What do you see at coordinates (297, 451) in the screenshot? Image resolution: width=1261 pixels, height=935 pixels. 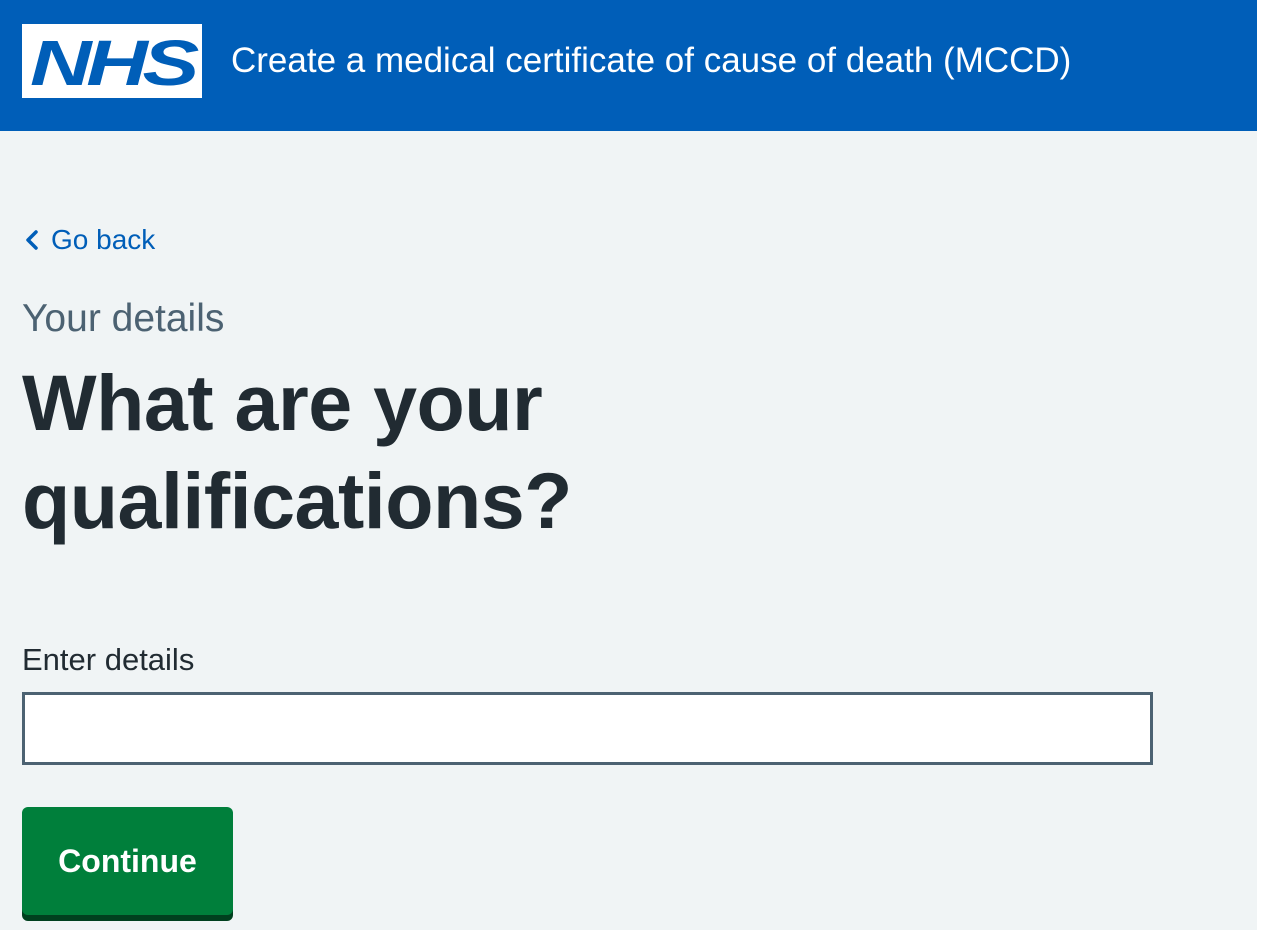 I see `page-title: What are your qualifications?` at bounding box center [297, 451].